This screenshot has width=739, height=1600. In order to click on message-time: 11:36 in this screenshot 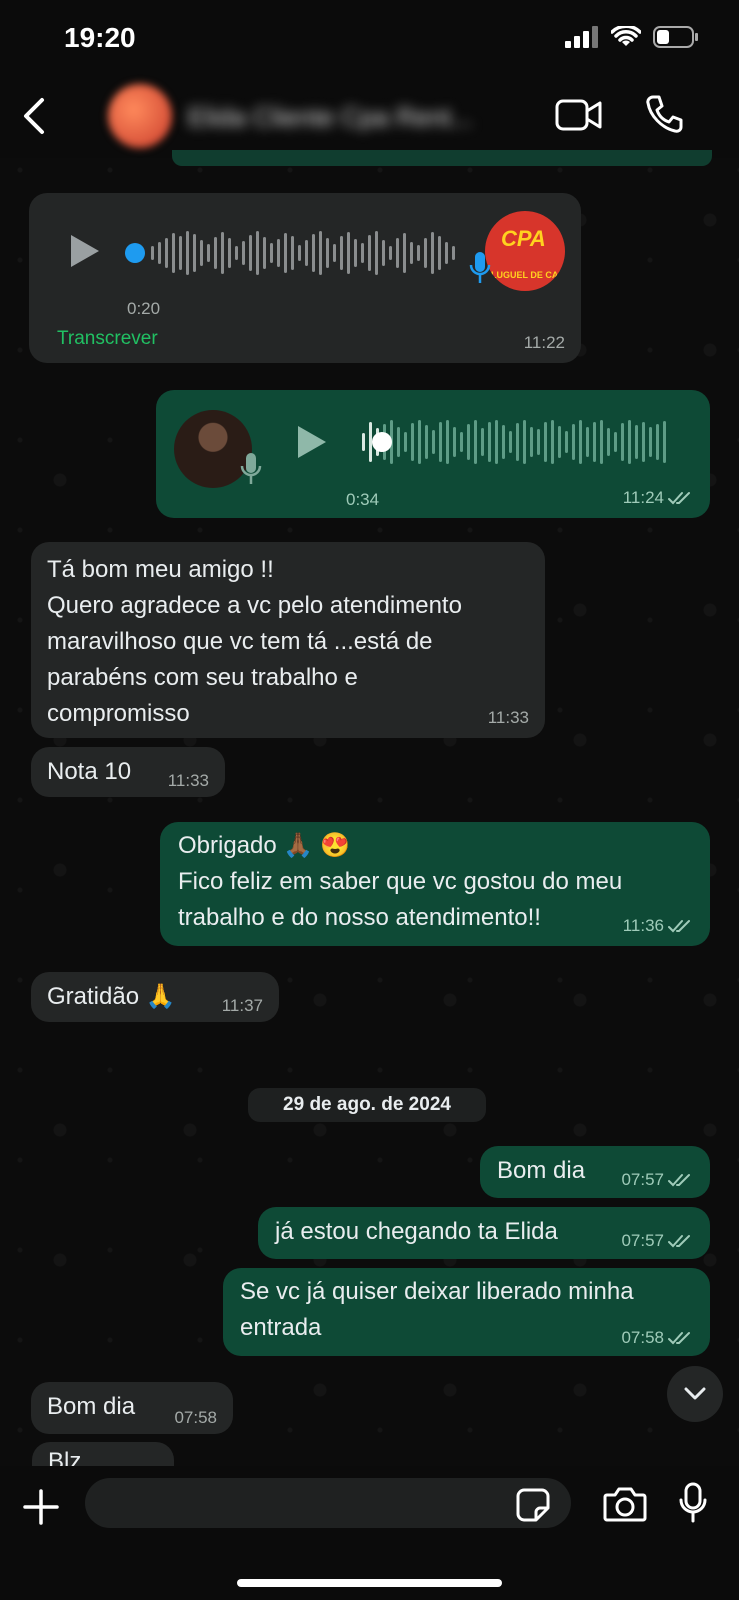, I will do `click(658, 926)`.